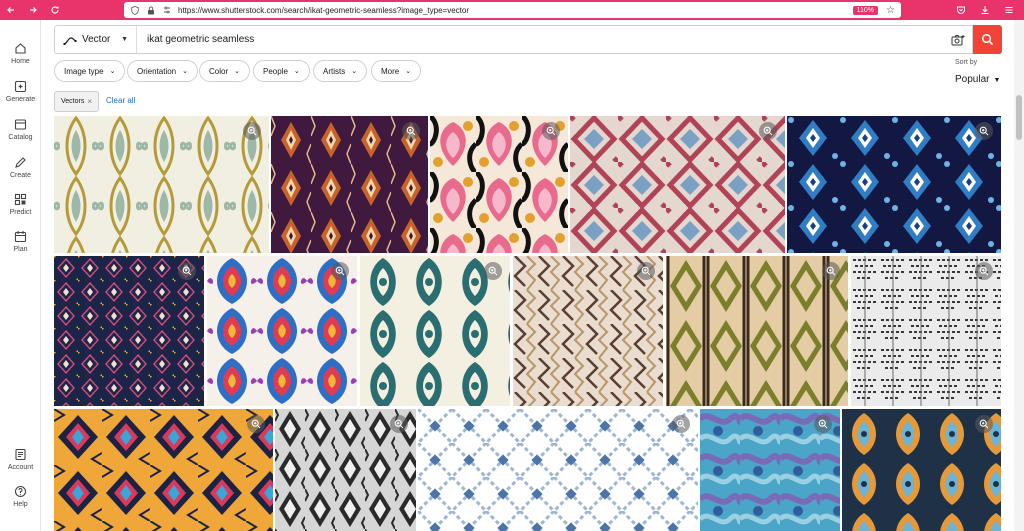  Describe the element at coordinates (55, 10) in the screenshot. I see `reload-icon` at that location.